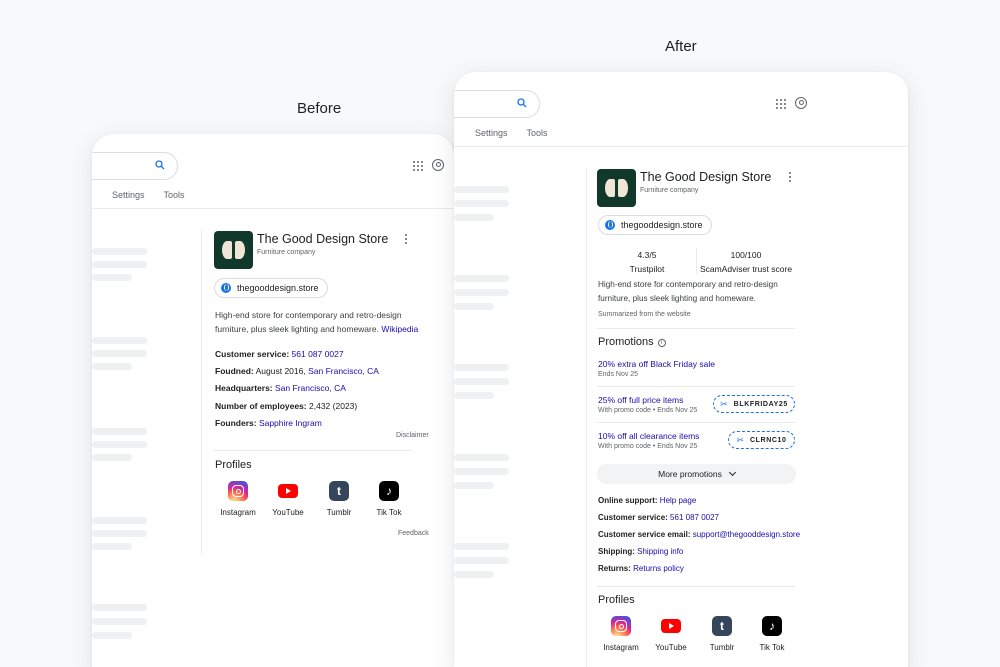  Describe the element at coordinates (671, 626) in the screenshot. I see `youtube-icon` at that location.